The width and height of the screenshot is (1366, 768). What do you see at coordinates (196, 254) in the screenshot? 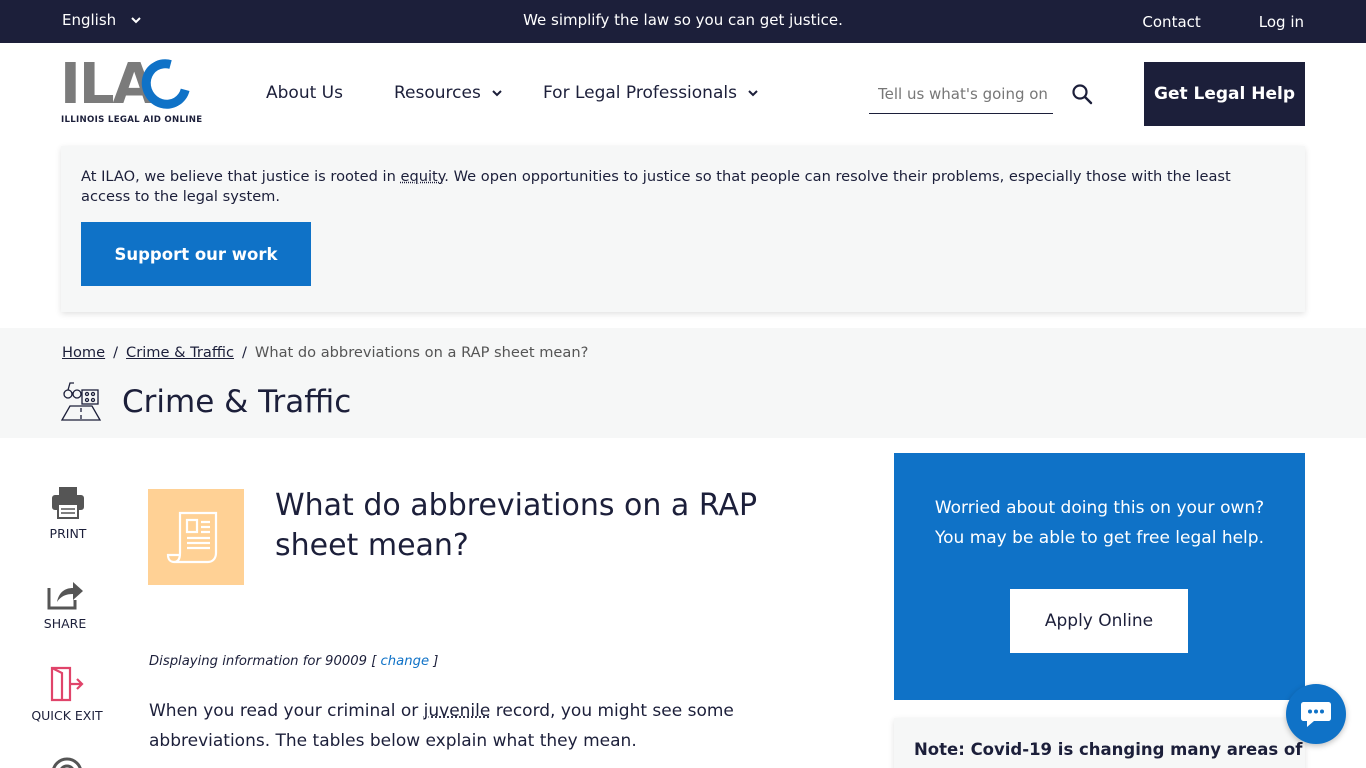
I see `support-our-work-button: Support our work` at bounding box center [196, 254].